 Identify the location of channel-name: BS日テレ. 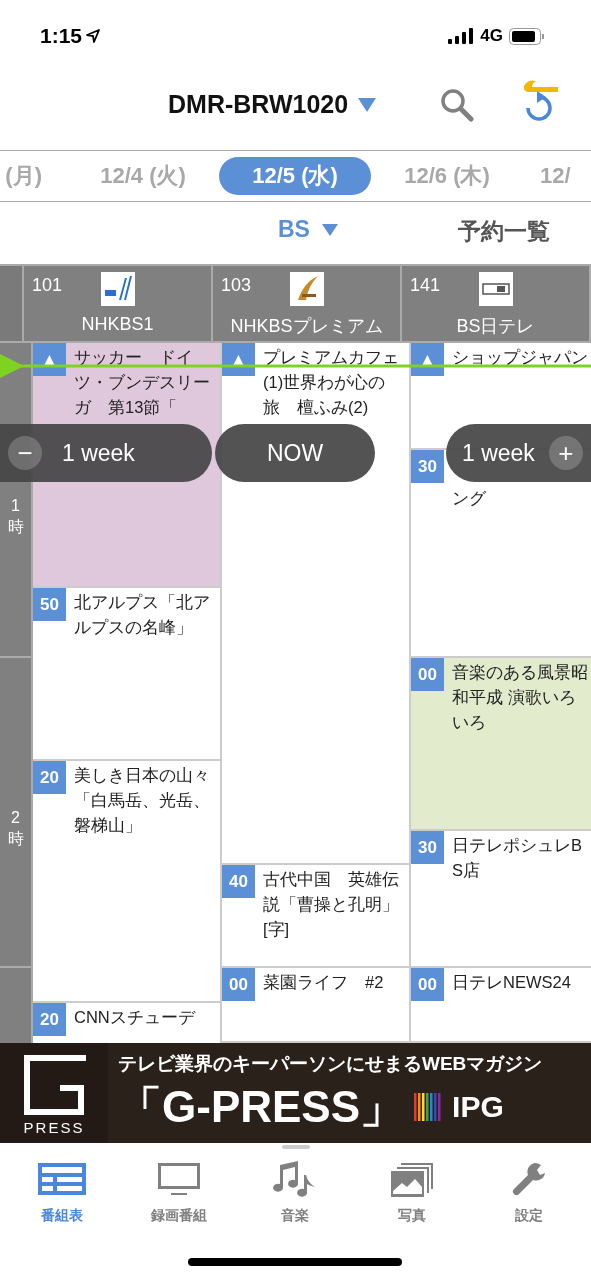
(495, 326).